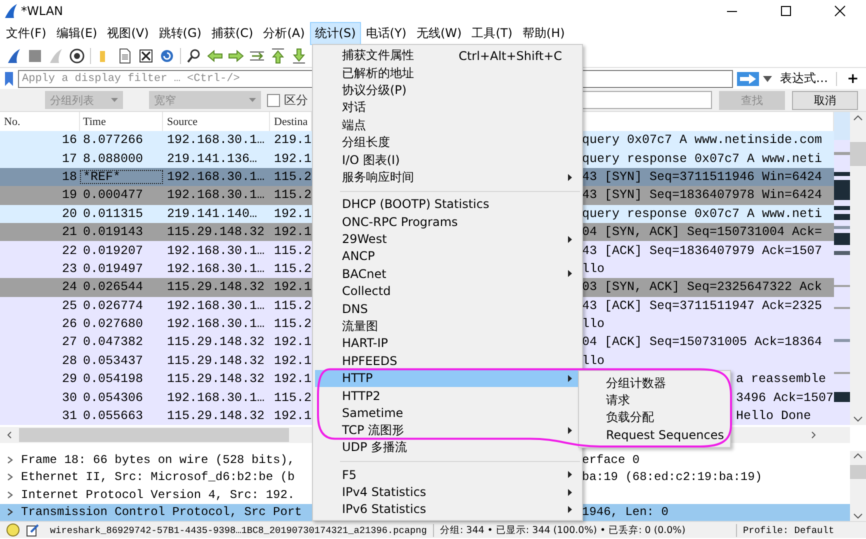 The image size is (866, 539). Describe the element at coordinates (69, 416) in the screenshot. I see `table-cell-text: 31` at that location.